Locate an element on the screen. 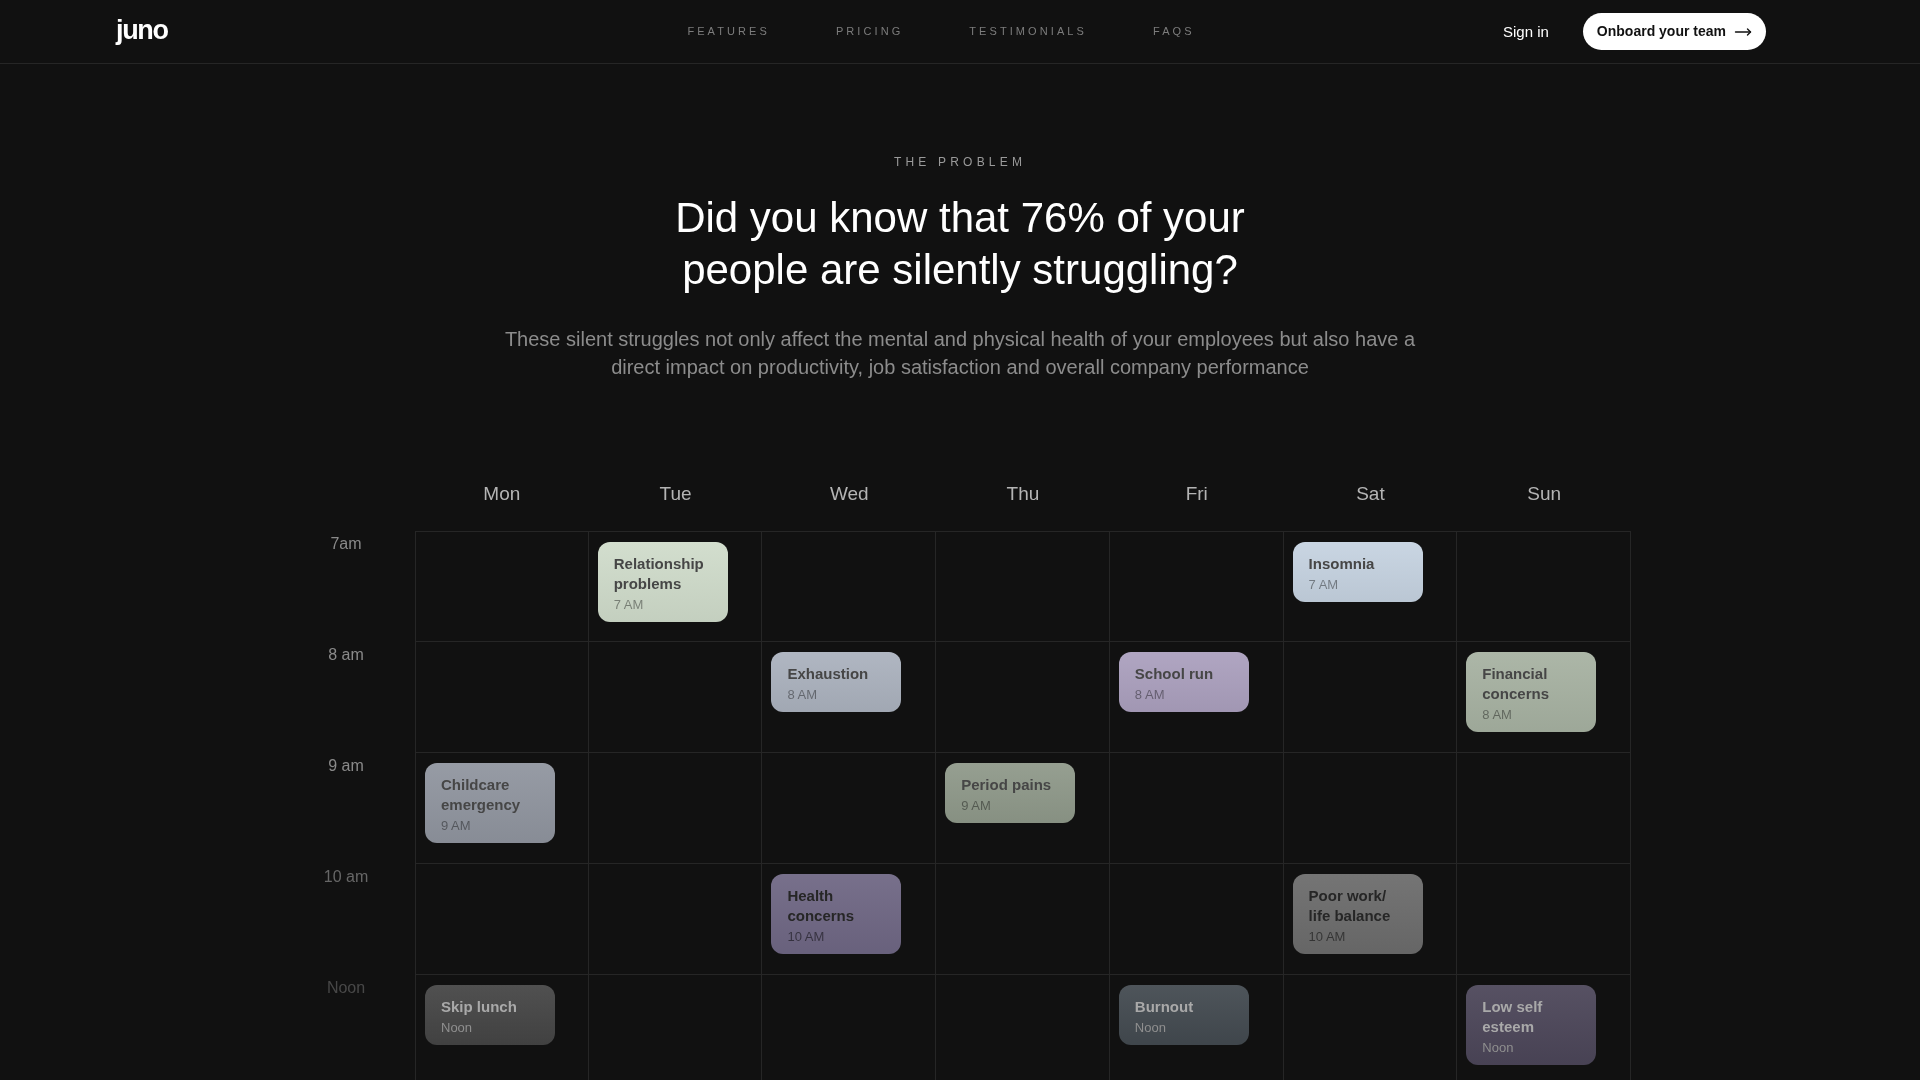 Image resolution: width=1920 pixels, height=1080 pixels. event-title: Poor work/ life balance is located at coordinates (1350, 906).